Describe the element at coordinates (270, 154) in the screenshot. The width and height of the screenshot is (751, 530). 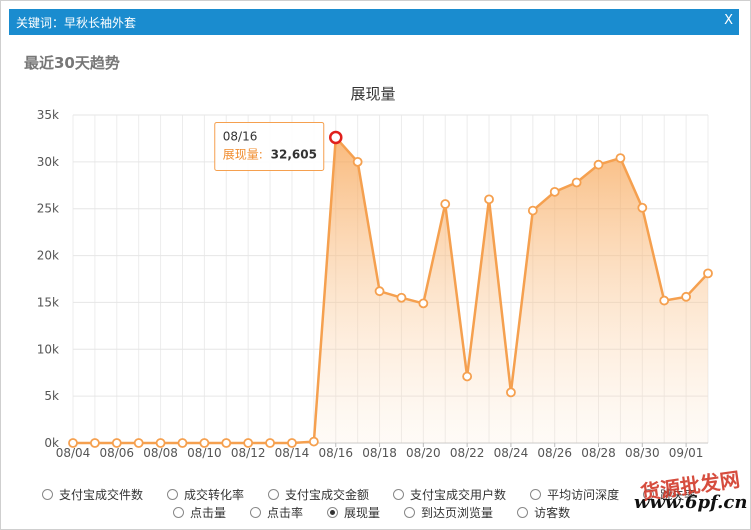
I see `tooltip-value-line: 展现量: 32,605` at that location.